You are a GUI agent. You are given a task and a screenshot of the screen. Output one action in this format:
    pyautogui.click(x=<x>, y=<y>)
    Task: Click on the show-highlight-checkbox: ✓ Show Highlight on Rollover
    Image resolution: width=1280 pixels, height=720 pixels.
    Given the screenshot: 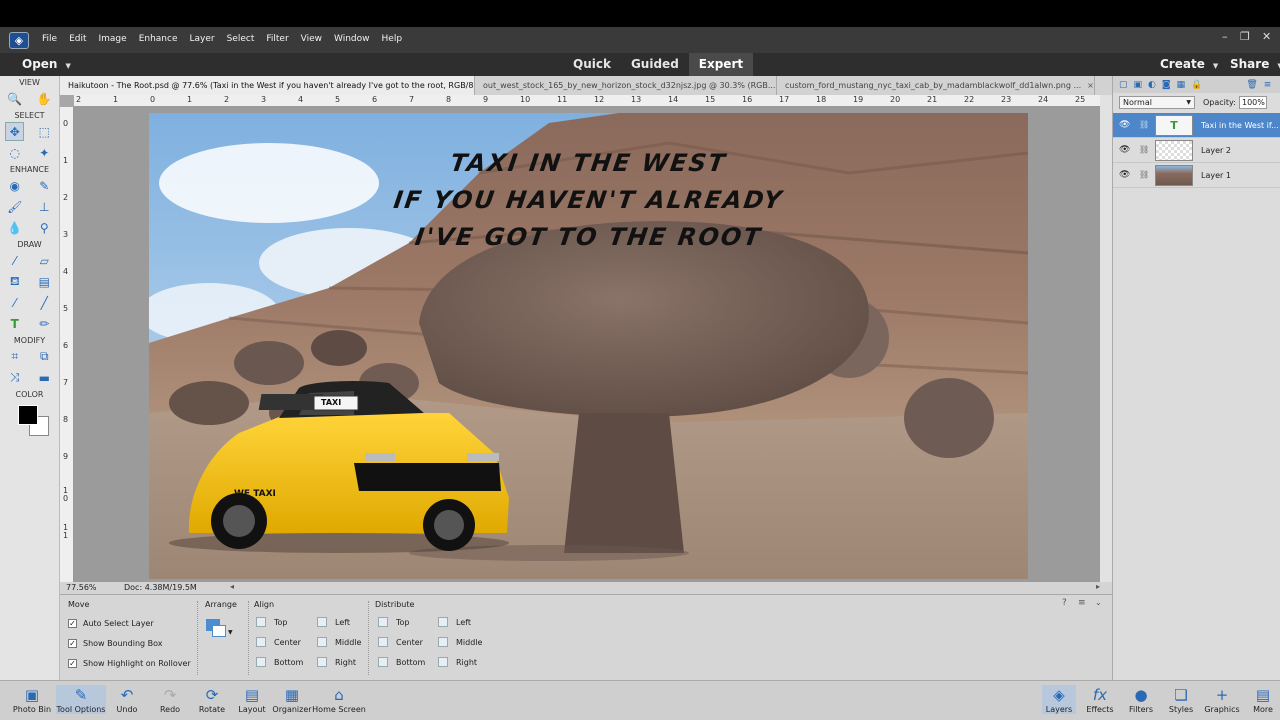 What is the action you would take?
    pyautogui.click(x=129, y=663)
    